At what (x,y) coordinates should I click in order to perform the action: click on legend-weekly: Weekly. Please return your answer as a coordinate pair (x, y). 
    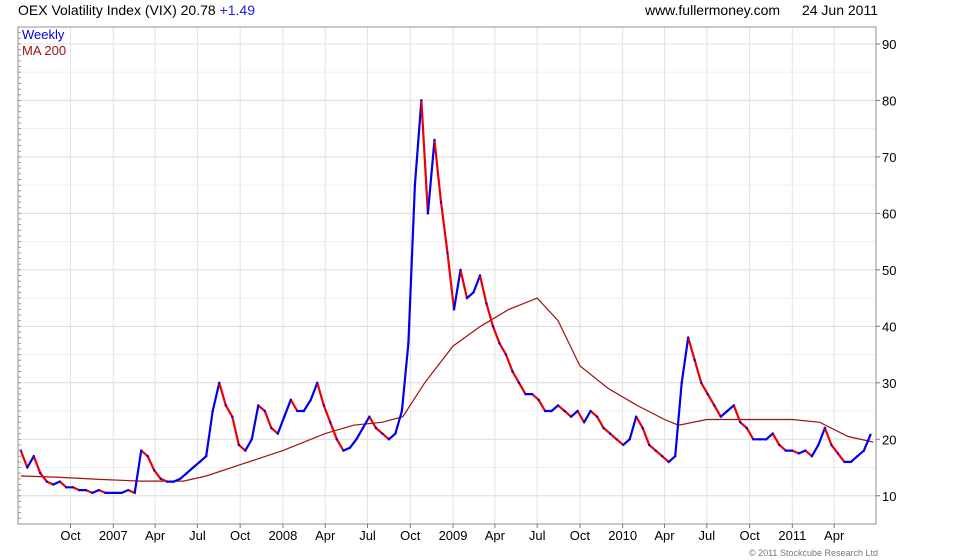
    Looking at the image, I should click on (43, 34).